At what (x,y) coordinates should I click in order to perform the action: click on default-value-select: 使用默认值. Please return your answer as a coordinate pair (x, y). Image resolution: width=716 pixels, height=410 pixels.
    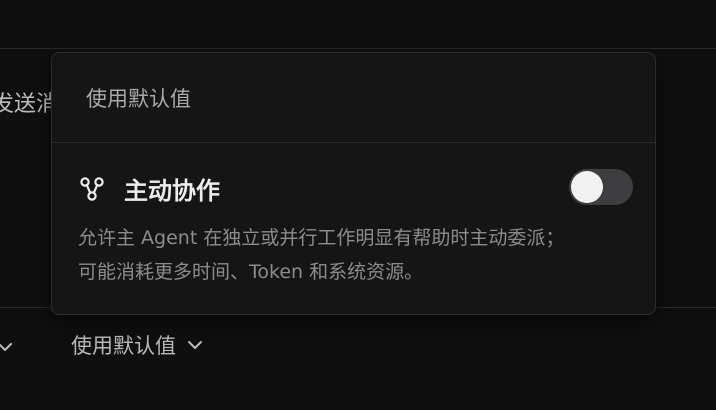
    Looking at the image, I should click on (137, 345).